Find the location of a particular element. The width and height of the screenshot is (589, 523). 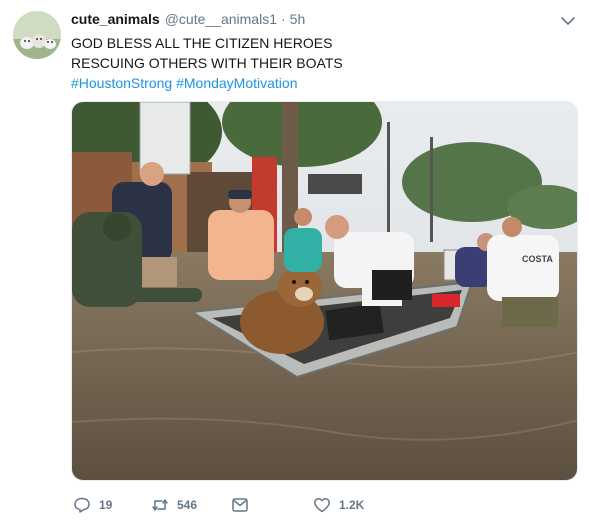

retweet-icon is located at coordinates (160, 505).